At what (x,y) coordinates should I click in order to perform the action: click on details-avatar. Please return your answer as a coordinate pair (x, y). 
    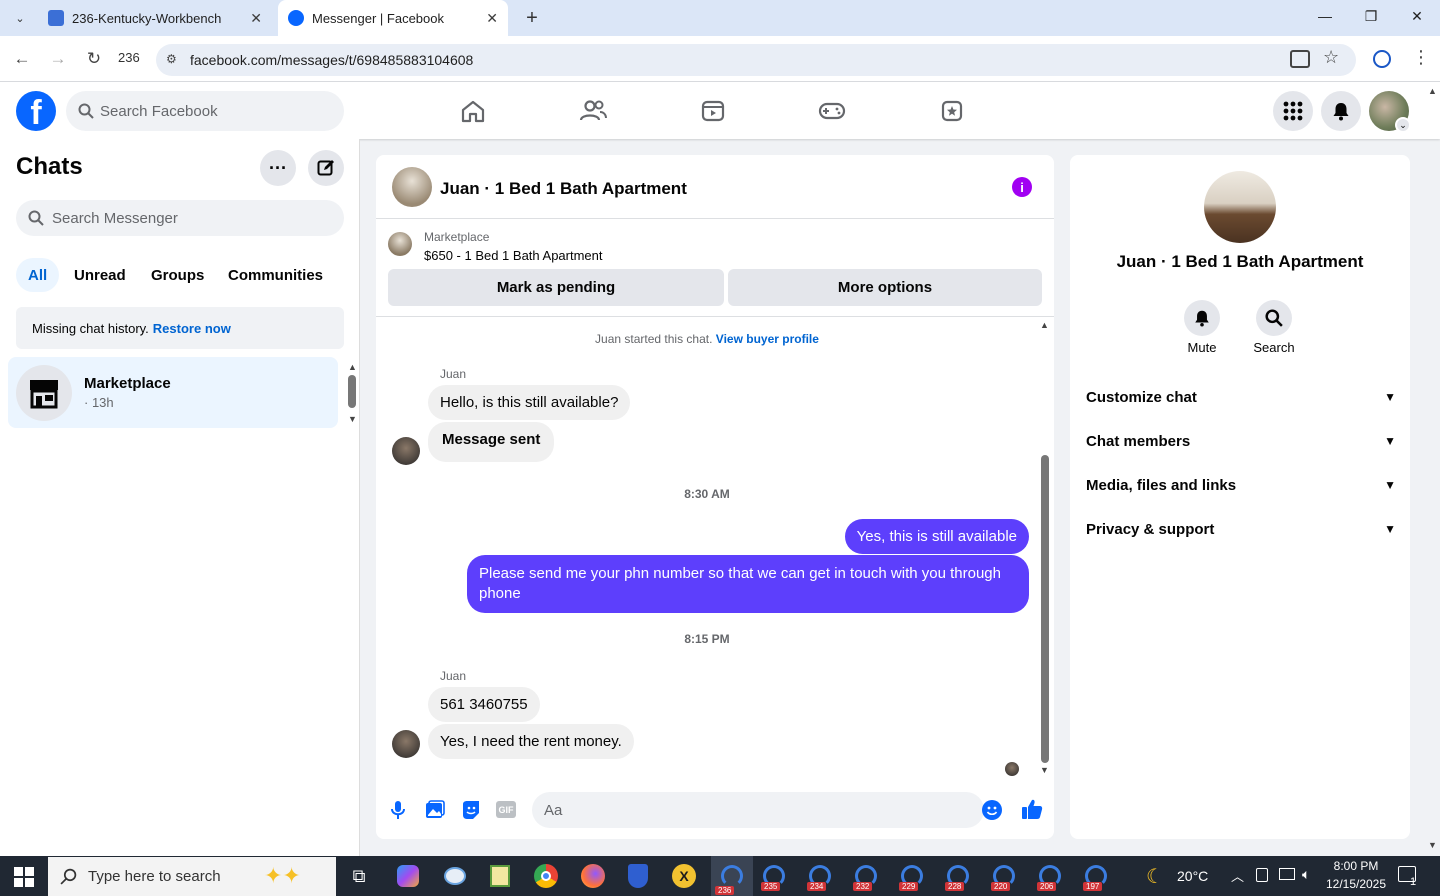
    Looking at the image, I should click on (1240, 207).